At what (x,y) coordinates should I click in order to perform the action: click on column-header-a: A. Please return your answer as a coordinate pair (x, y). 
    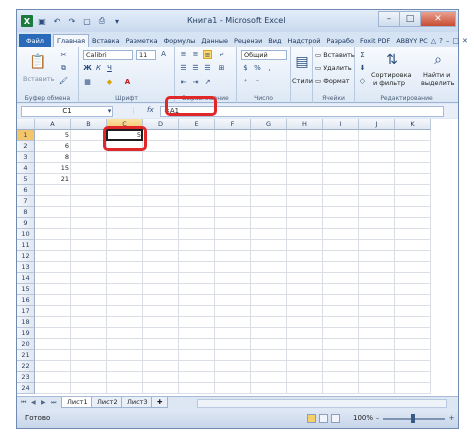
    Looking at the image, I should click on (53, 124).